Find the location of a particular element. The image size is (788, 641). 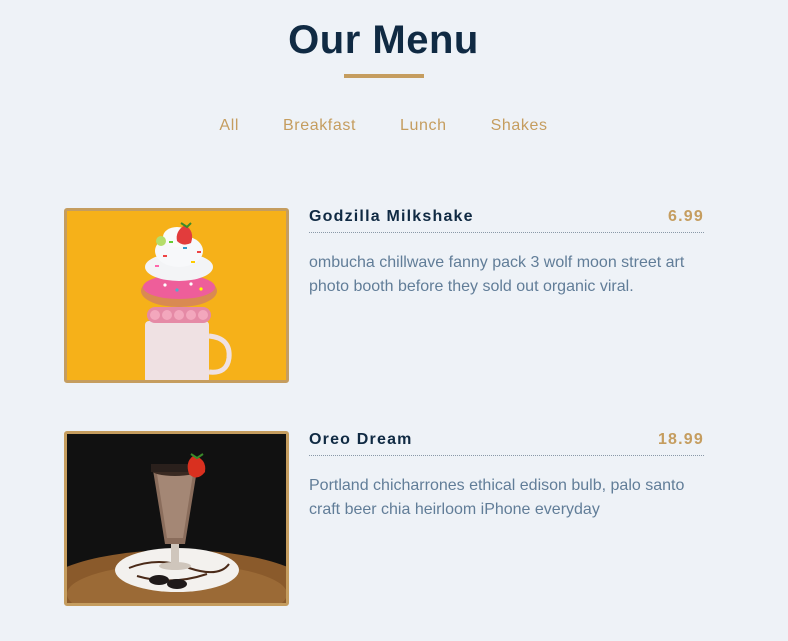

filter-breakfast-button: Breakfast is located at coordinates (319, 126).